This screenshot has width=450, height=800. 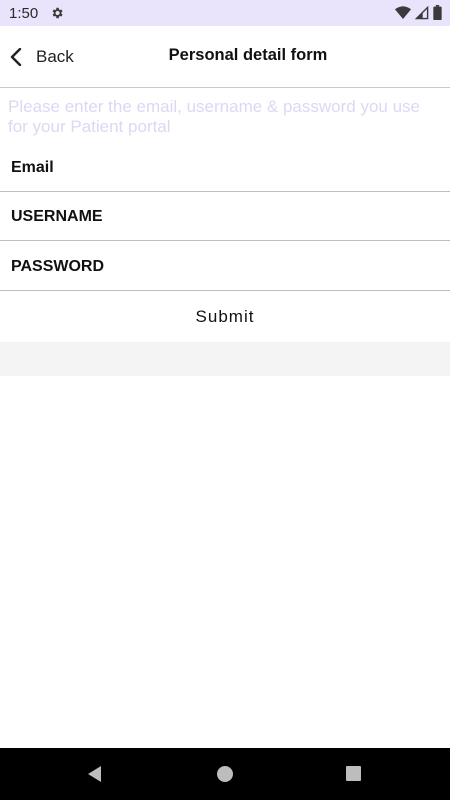 What do you see at coordinates (58, 266) in the screenshot?
I see `password-label: PASSWORD` at bounding box center [58, 266].